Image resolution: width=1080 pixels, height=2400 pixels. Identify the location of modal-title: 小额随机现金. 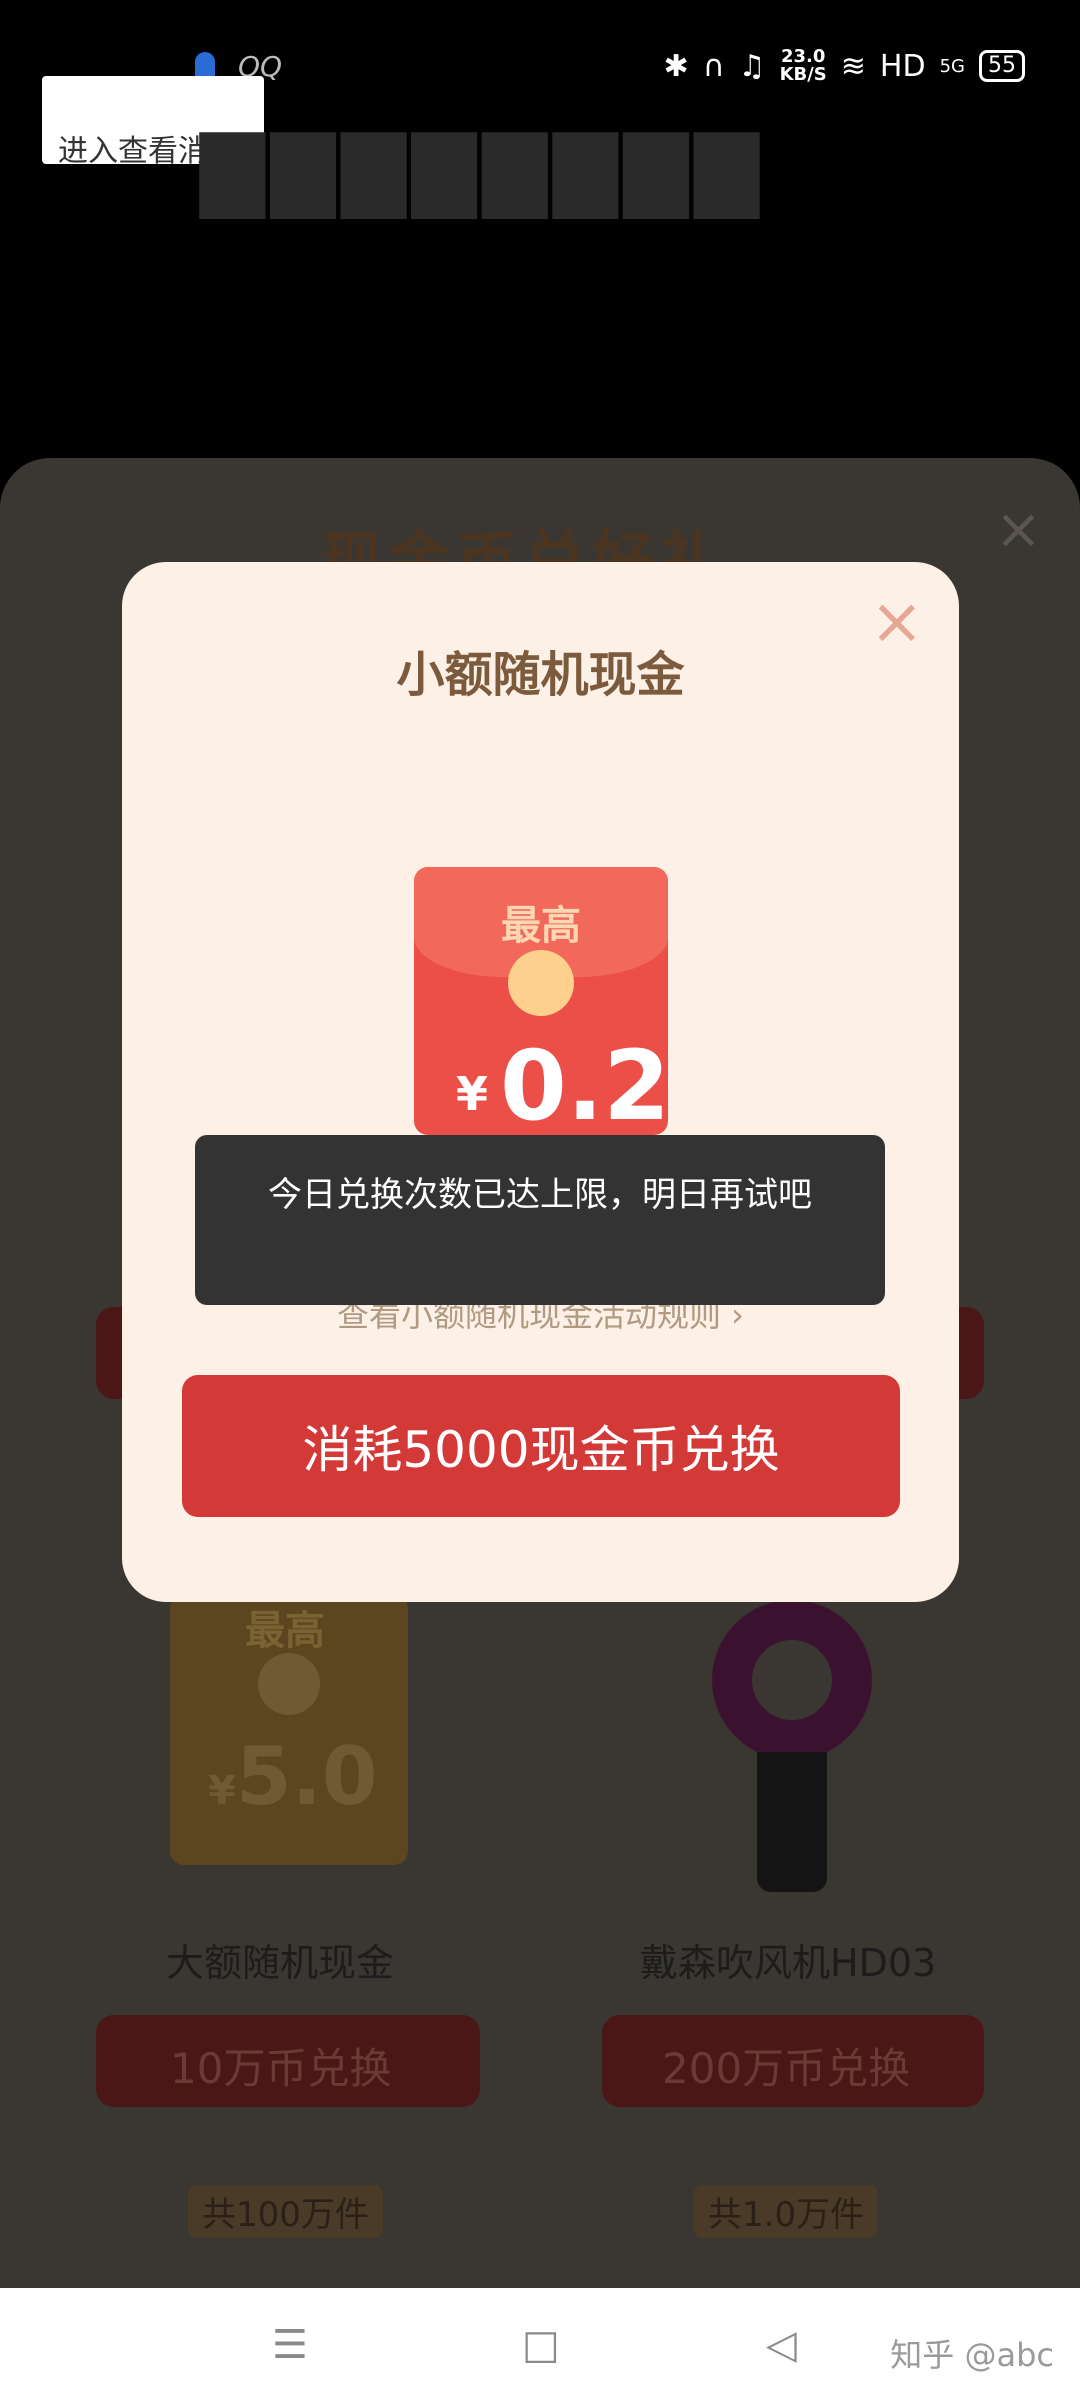
(540, 675).